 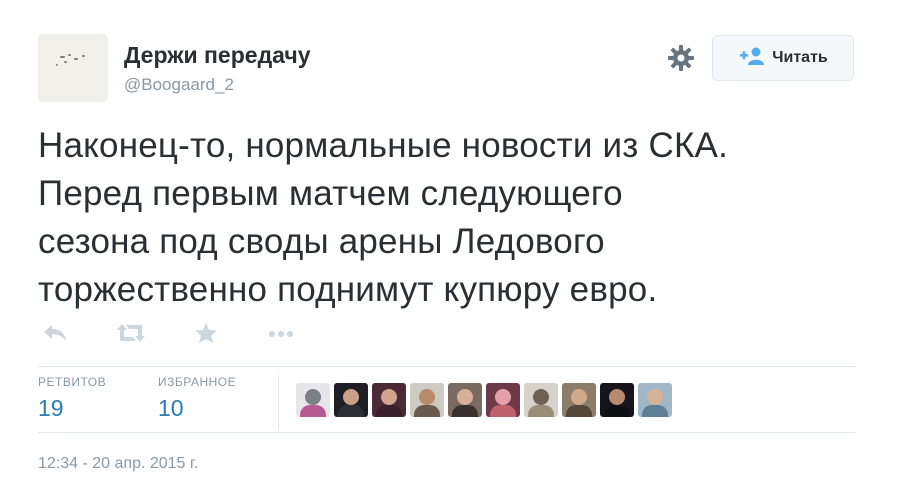 I want to click on tweet-text-line: торжественно поднимут купюру евро., so click(x=348, y=289).